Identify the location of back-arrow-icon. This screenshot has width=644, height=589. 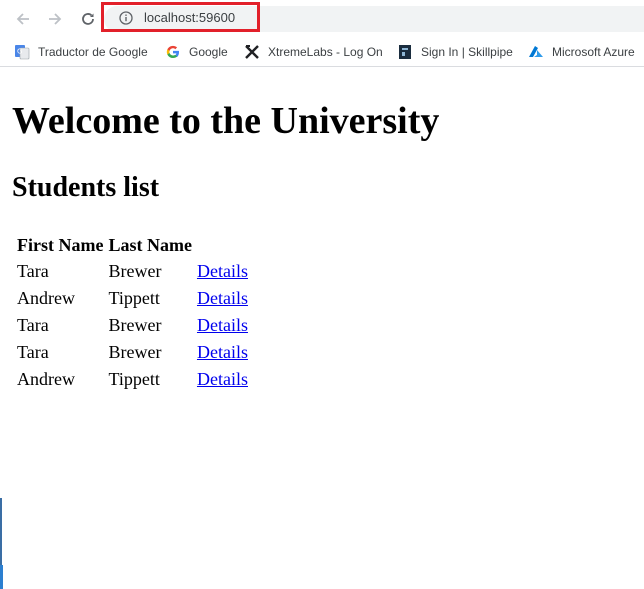
(22, 19).